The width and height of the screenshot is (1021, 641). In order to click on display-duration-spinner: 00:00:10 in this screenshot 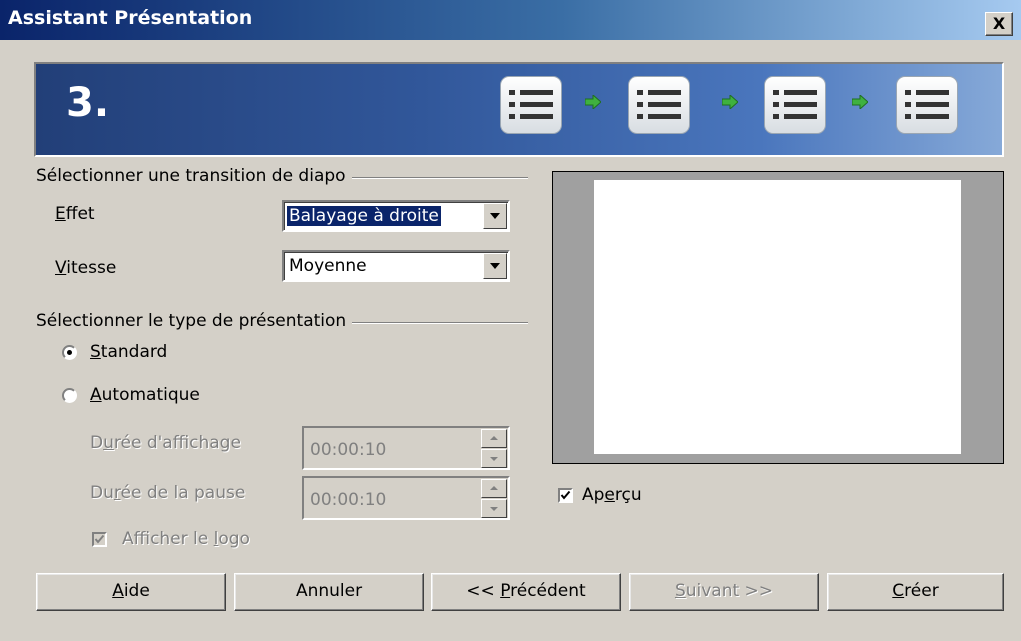, I will do `click(406, 448)`.